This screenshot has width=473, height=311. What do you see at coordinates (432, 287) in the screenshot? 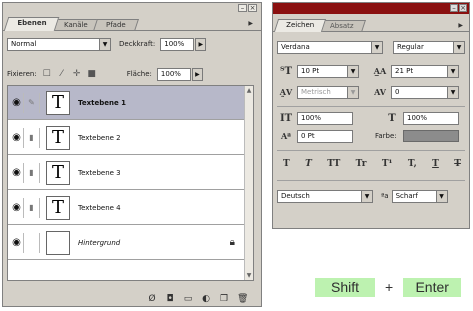
I see `enter-key: Enter` at bounding box center [432, 287].